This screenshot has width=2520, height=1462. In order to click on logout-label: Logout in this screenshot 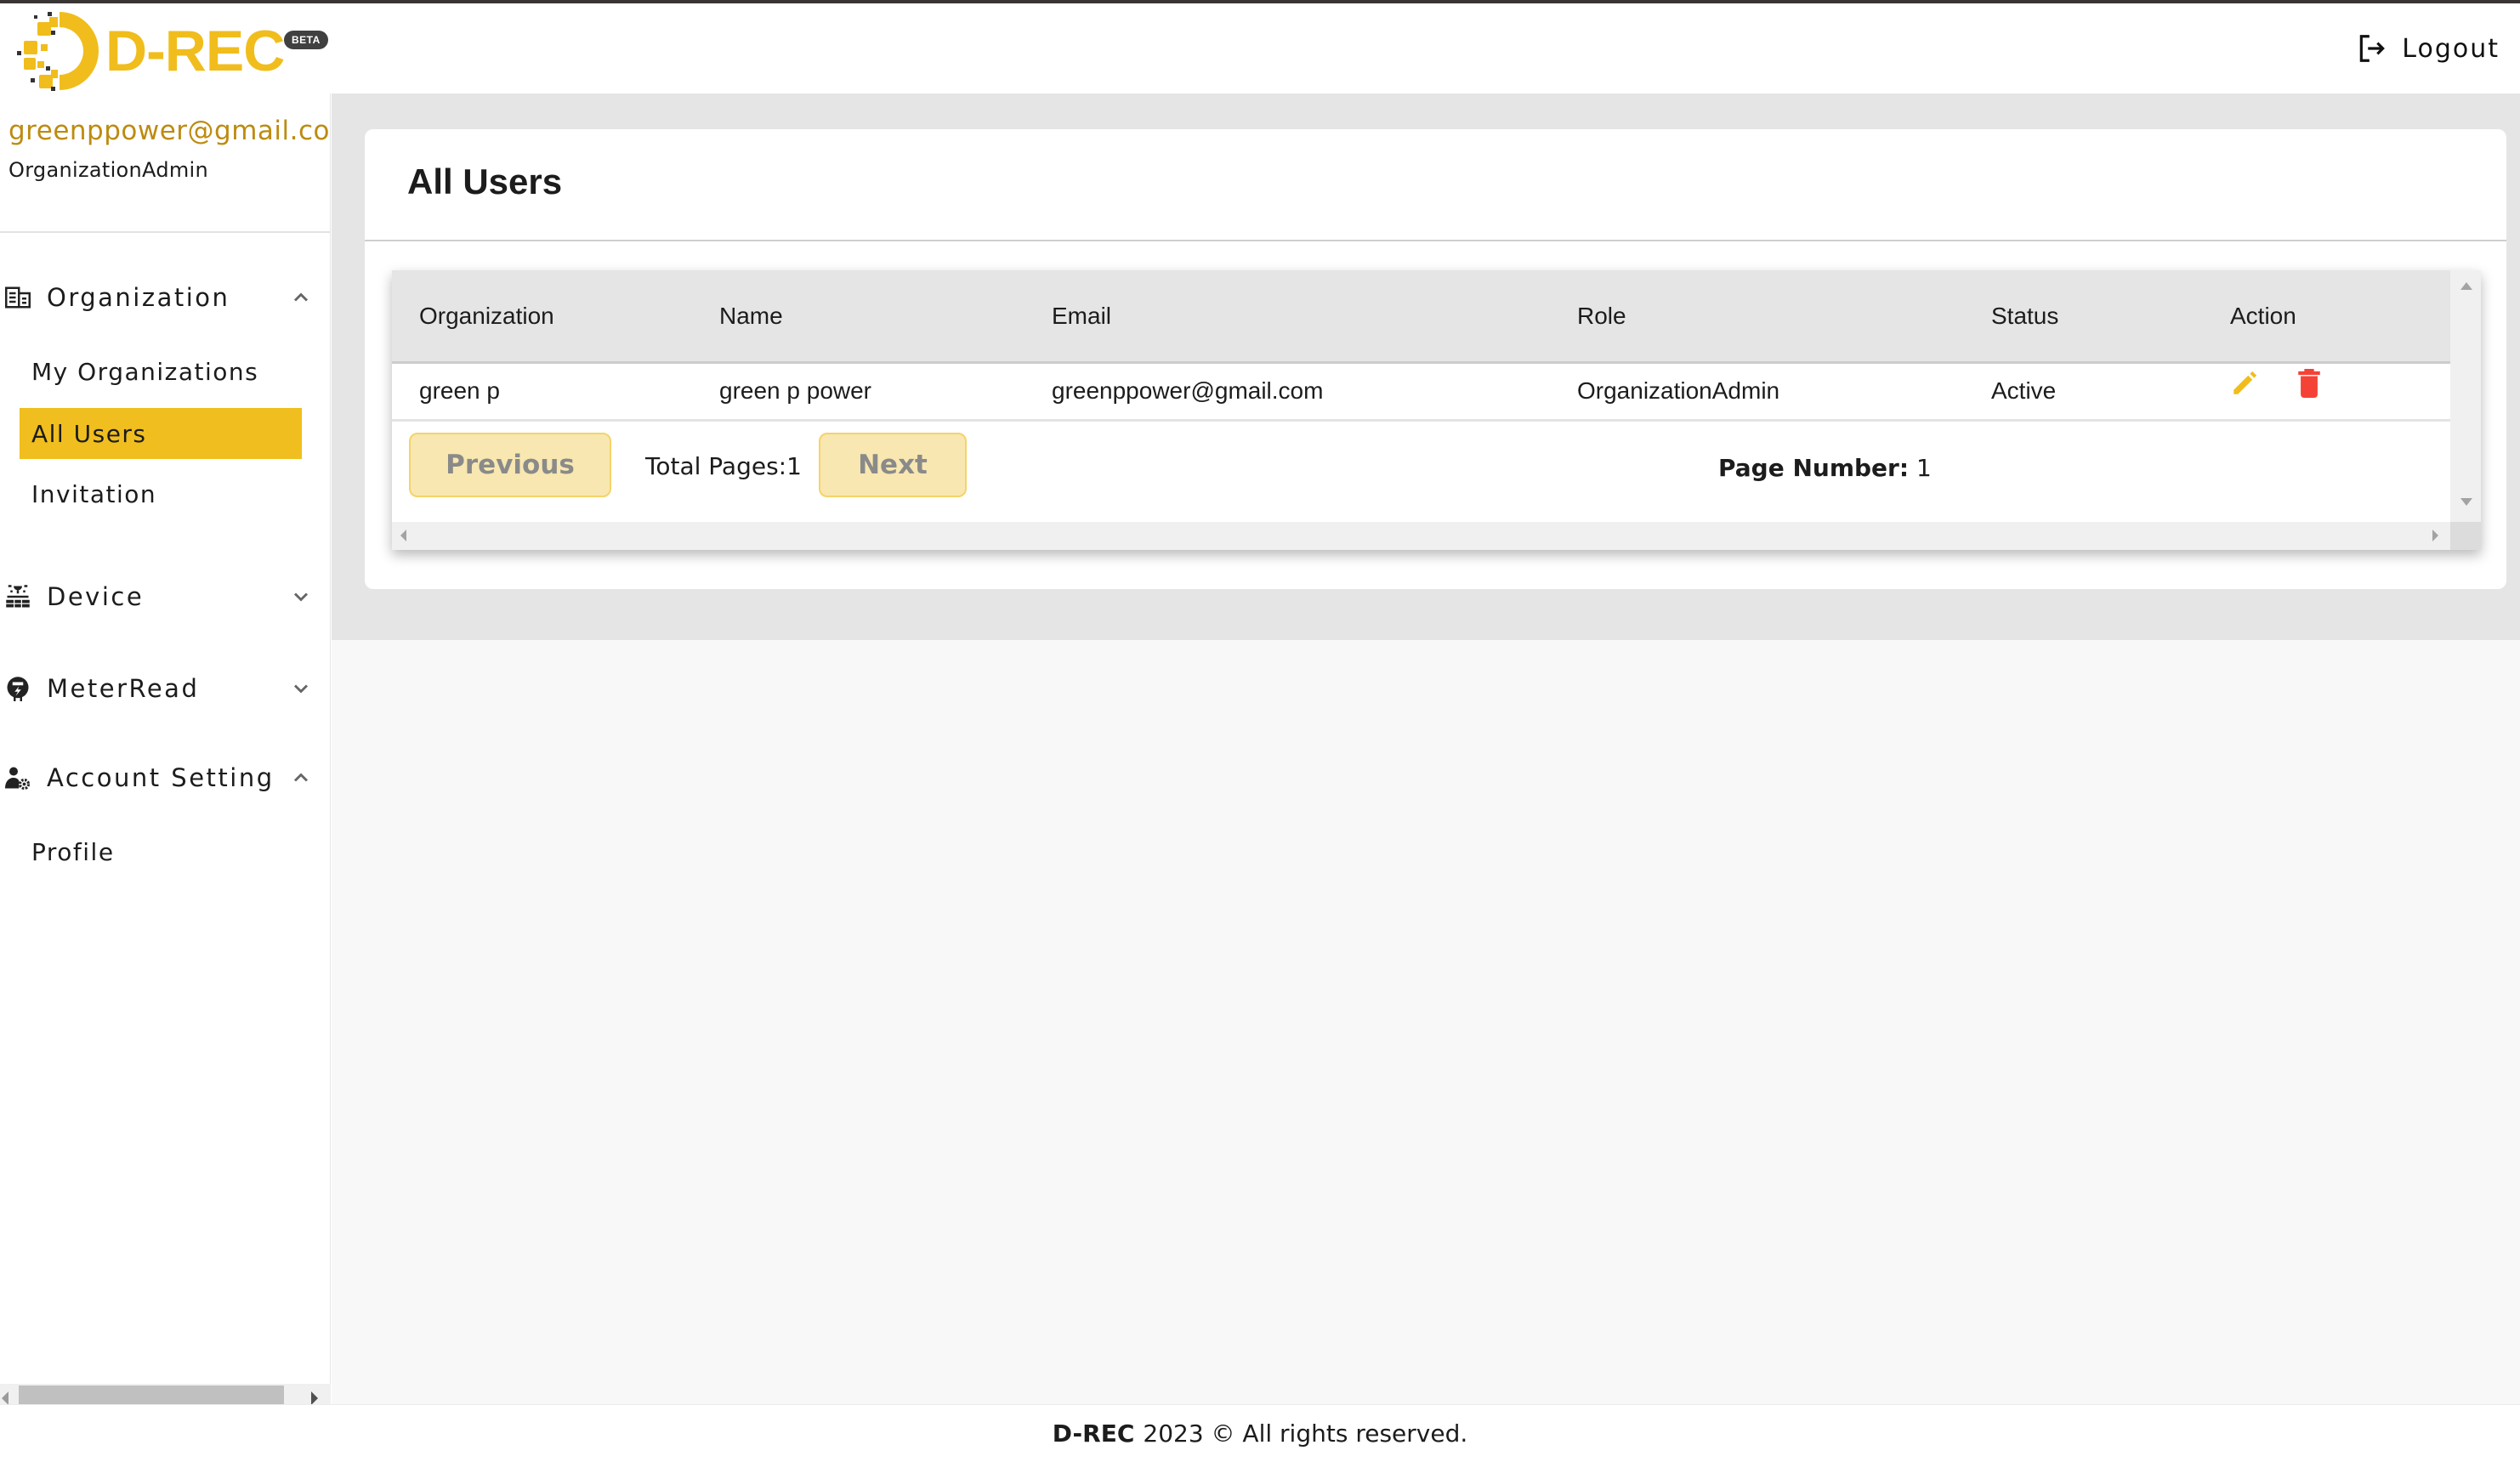, I will do `click(2451, 48)`.